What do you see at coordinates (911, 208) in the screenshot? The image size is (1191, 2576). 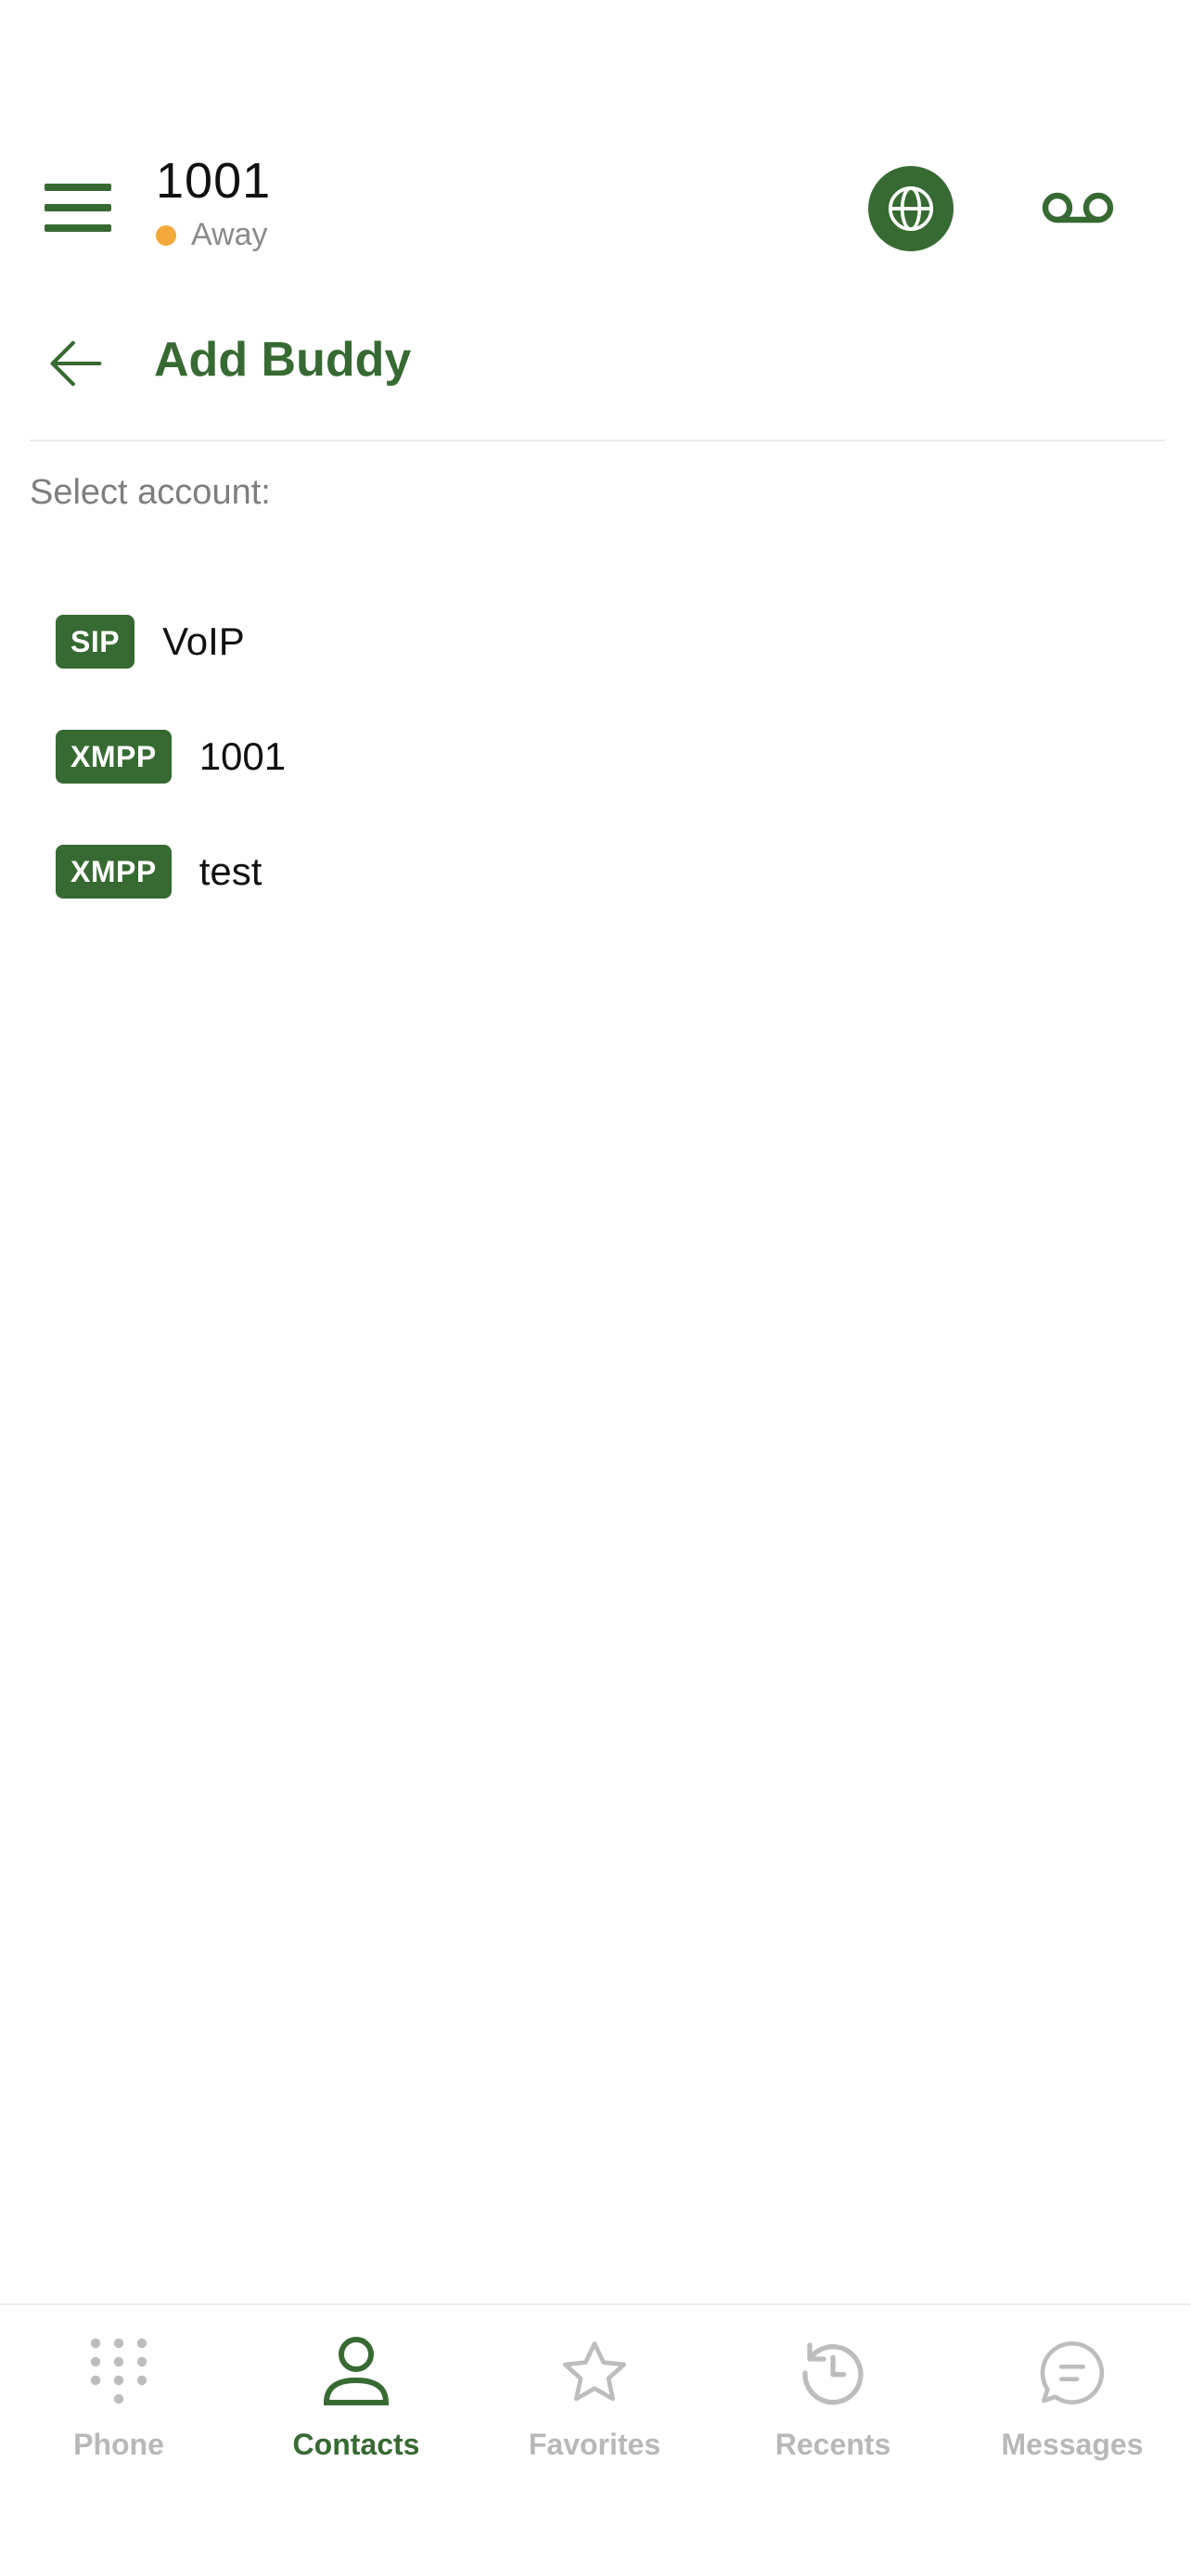 I see `globe-icon` at bounding box center [911, 208].